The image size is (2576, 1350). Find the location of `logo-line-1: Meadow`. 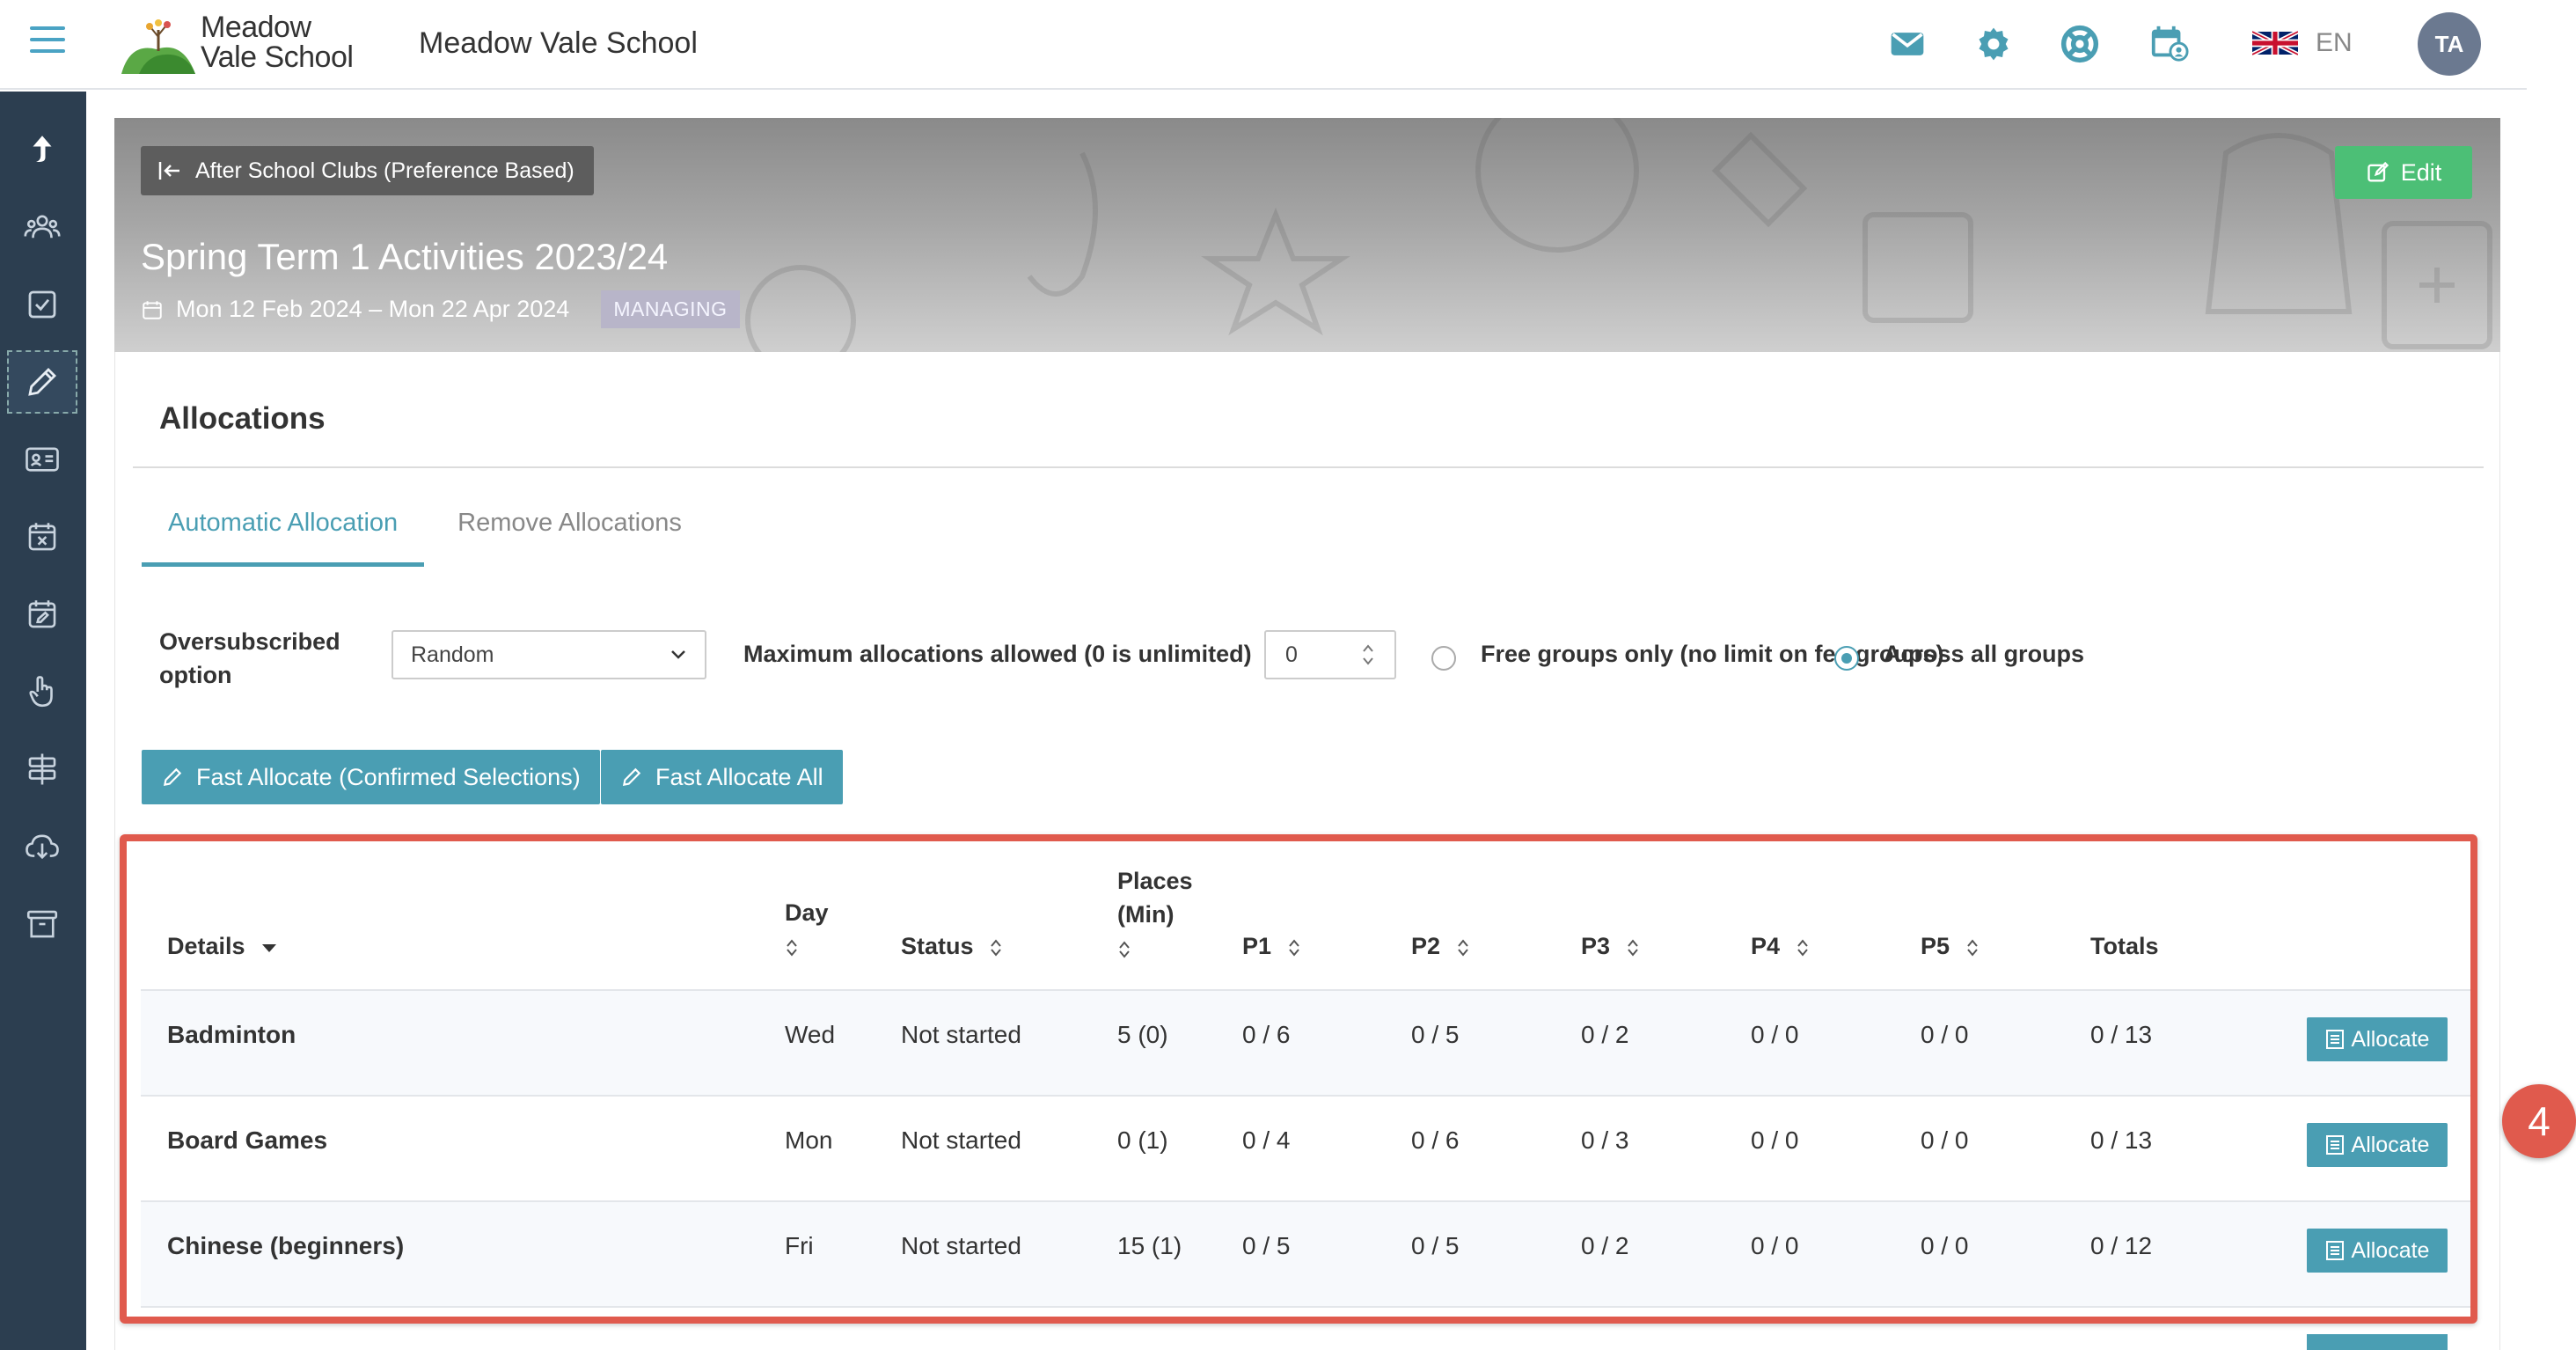

logo-line-1: Meadow is located at coordinates (256, 28).